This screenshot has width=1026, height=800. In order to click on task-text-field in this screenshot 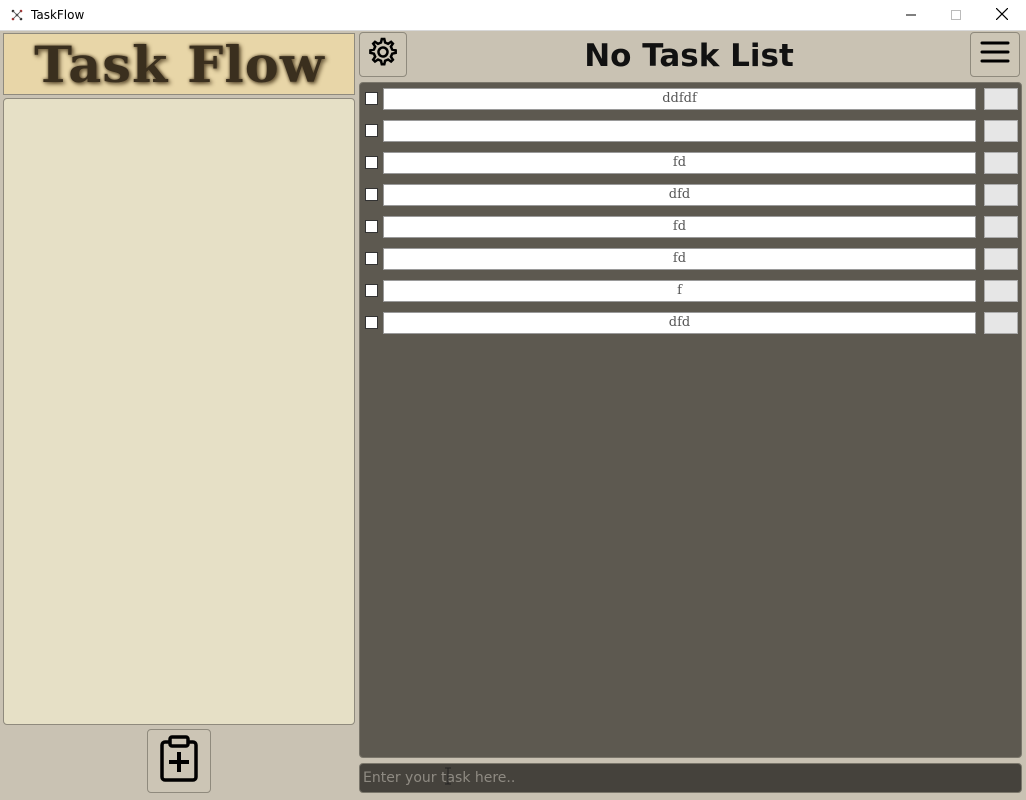, I will do `click(679, 131)`.